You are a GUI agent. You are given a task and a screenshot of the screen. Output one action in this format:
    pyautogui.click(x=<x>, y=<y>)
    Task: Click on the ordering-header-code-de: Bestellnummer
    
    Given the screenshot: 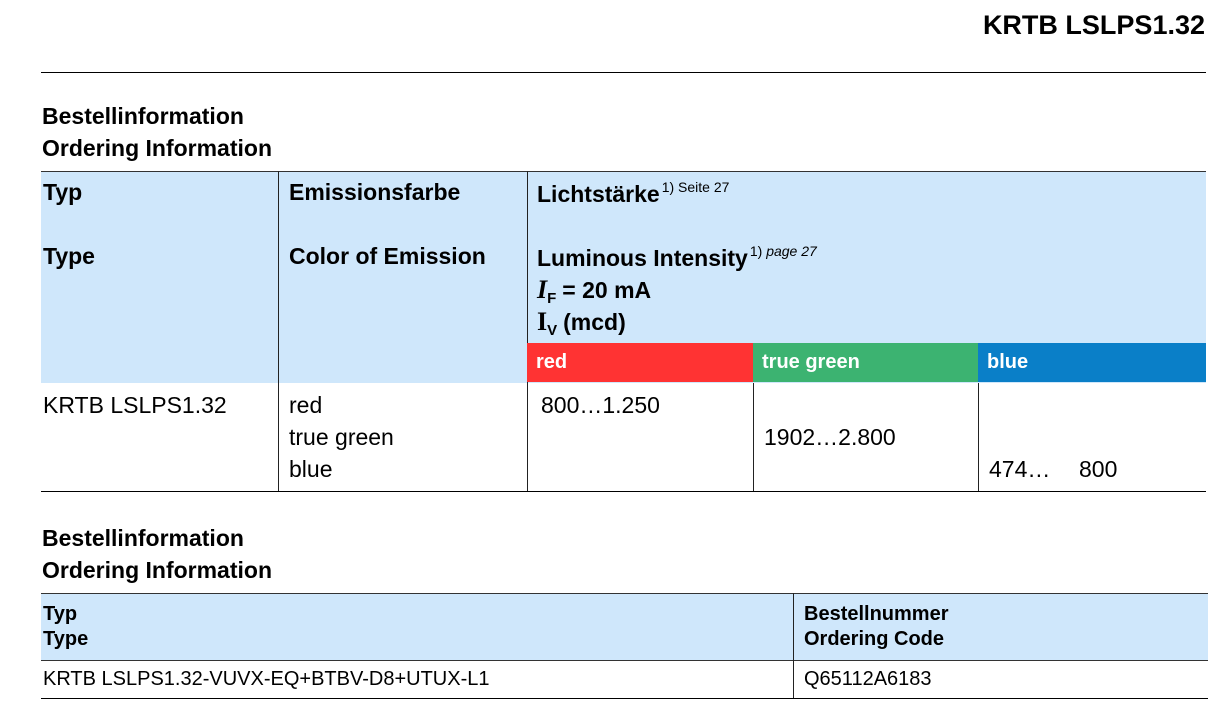 What is the action you would take?
    pyautogui.click(x=876, y=614)
    